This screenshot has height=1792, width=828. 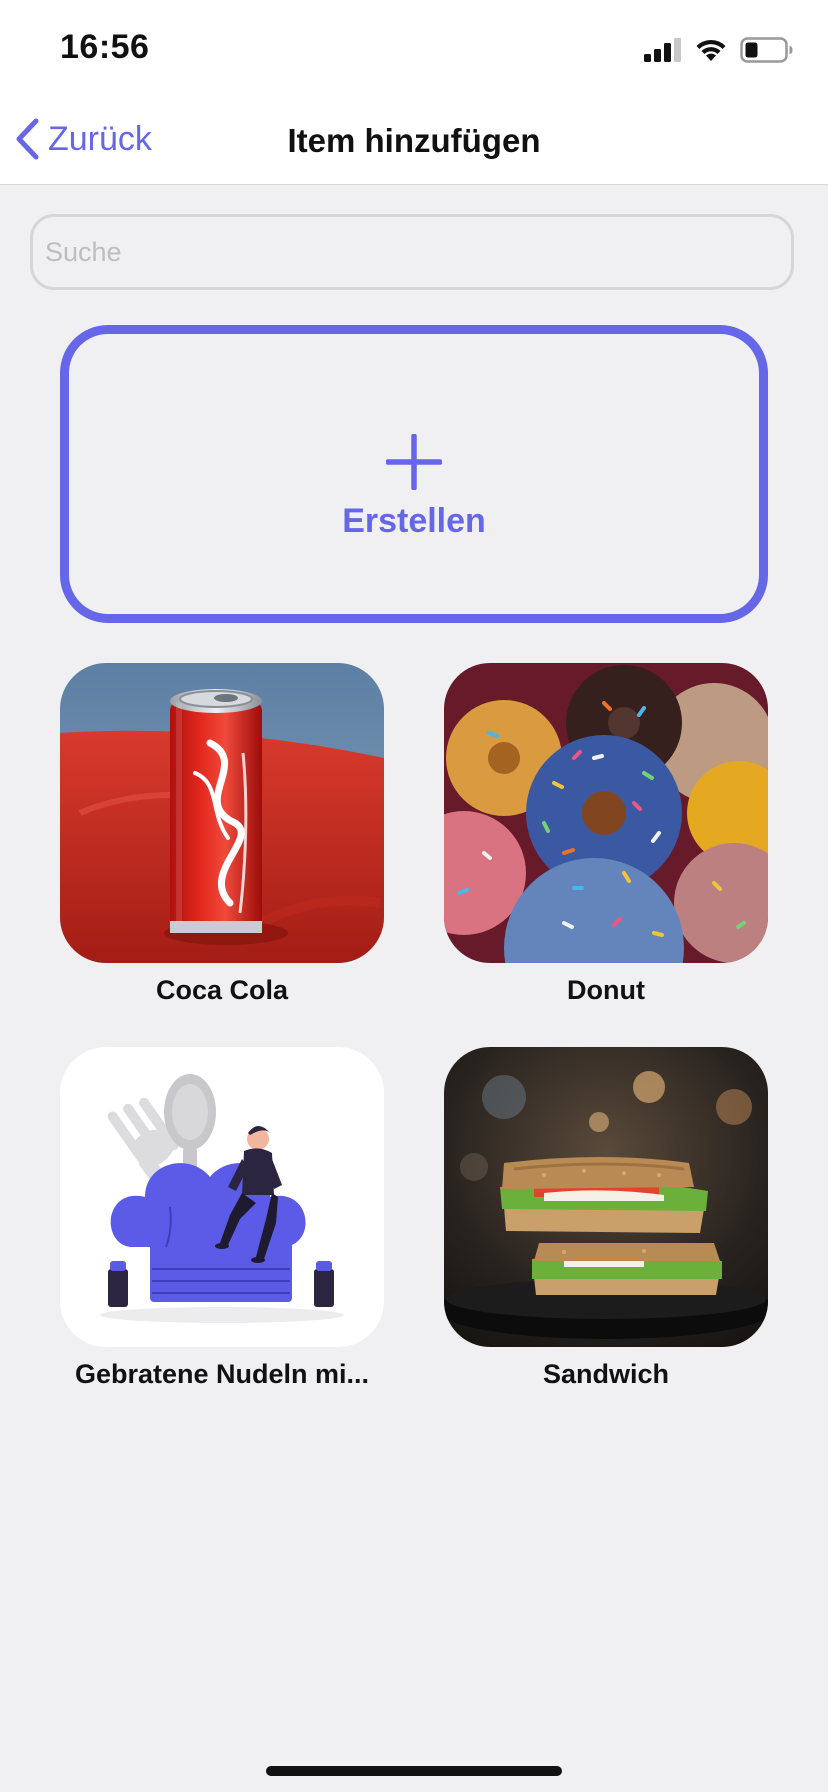 I want to click on create-label: Erstellen, so click(x=414, y=521).